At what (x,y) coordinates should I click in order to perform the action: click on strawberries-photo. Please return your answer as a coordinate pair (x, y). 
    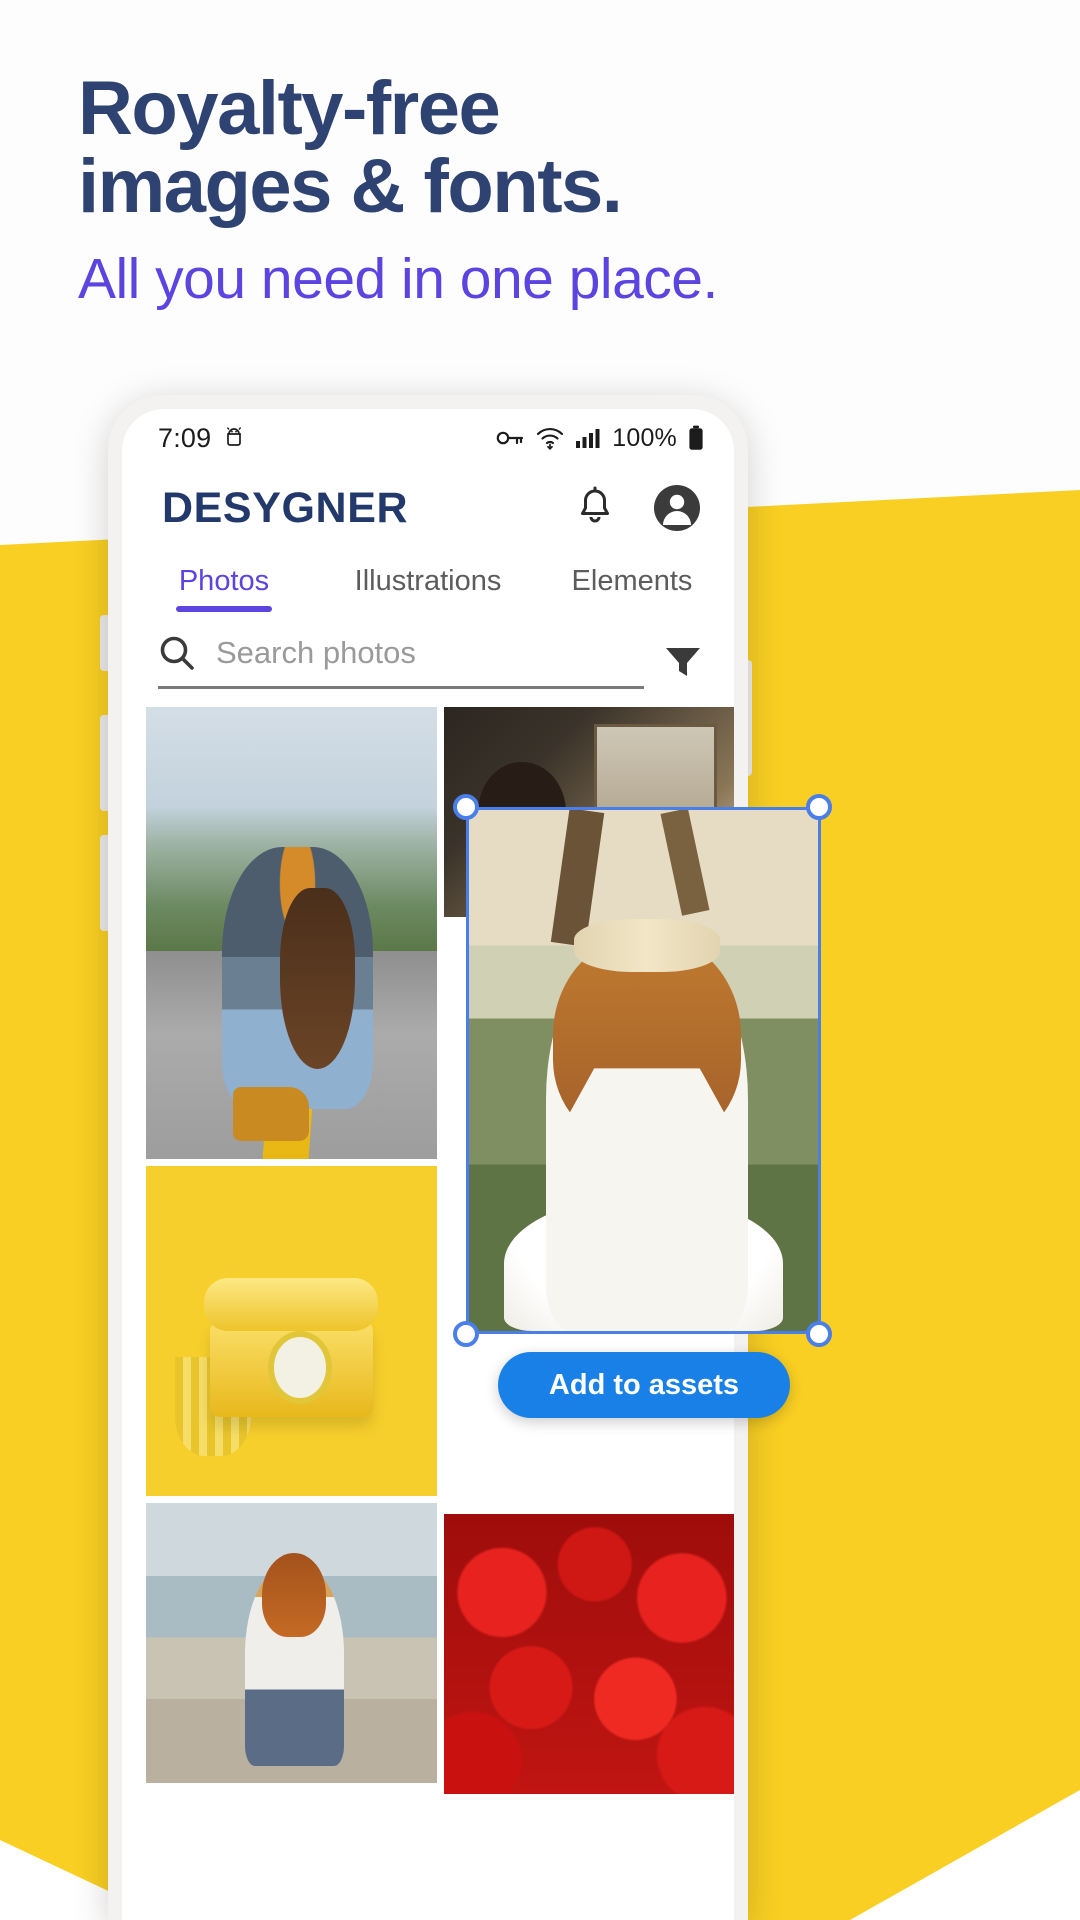
    Looking at the image, I should click on (588, 1654).